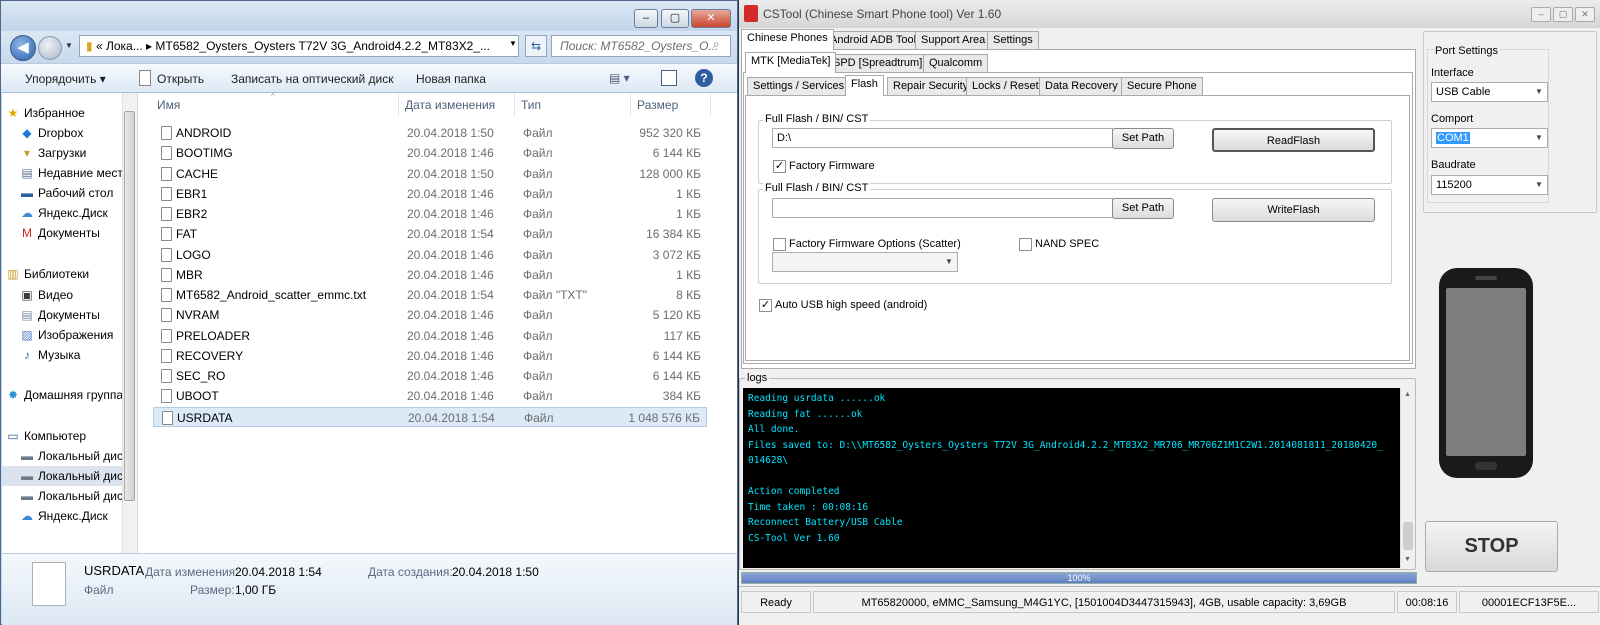 This screenshot has height=625, width=1600. What do you see at coordinates (1025, 244) in the screenshot?
I see `nand-spec-checkbox` at bounding box center [1025, 244].